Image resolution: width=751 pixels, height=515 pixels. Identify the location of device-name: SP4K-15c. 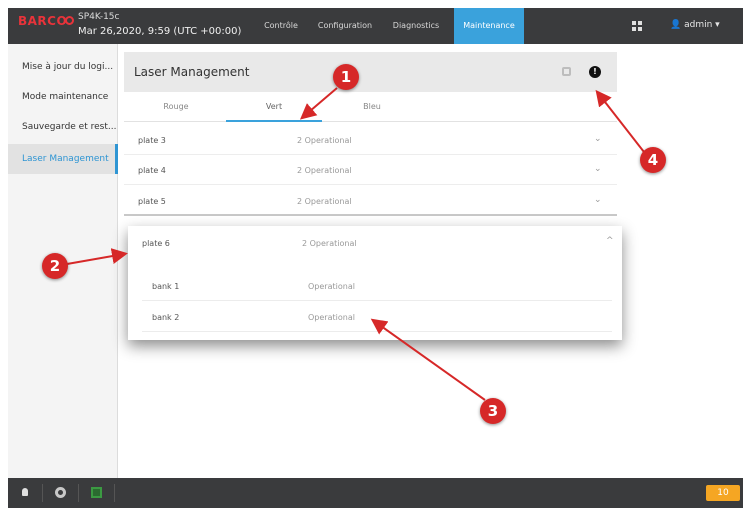
(99, 17).